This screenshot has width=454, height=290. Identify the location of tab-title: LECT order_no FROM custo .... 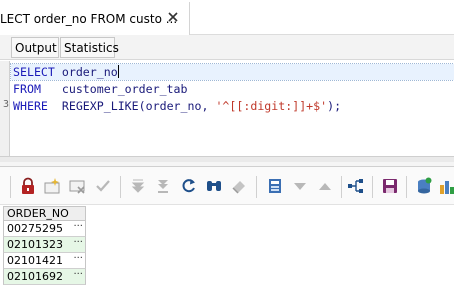
(89, 19).